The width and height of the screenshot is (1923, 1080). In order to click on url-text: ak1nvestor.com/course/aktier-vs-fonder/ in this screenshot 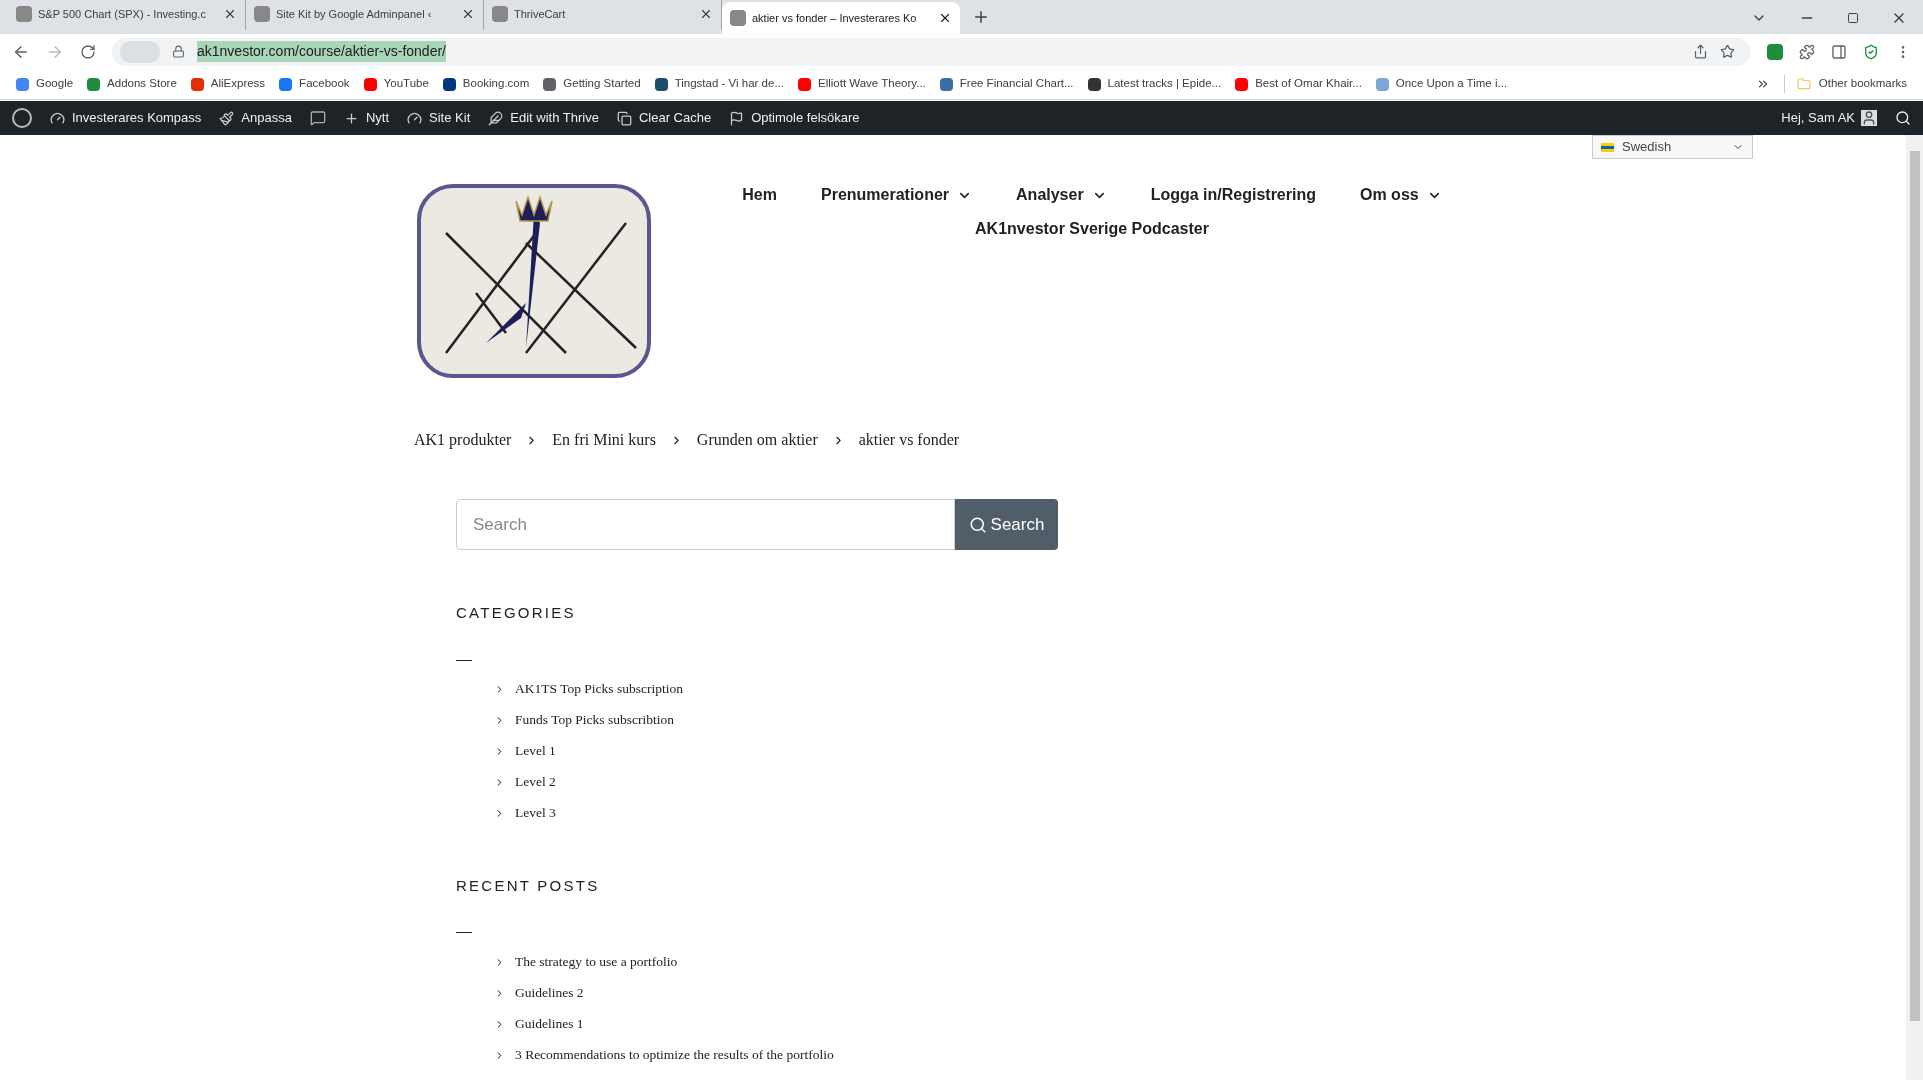, I will do `click(321, 51)`.